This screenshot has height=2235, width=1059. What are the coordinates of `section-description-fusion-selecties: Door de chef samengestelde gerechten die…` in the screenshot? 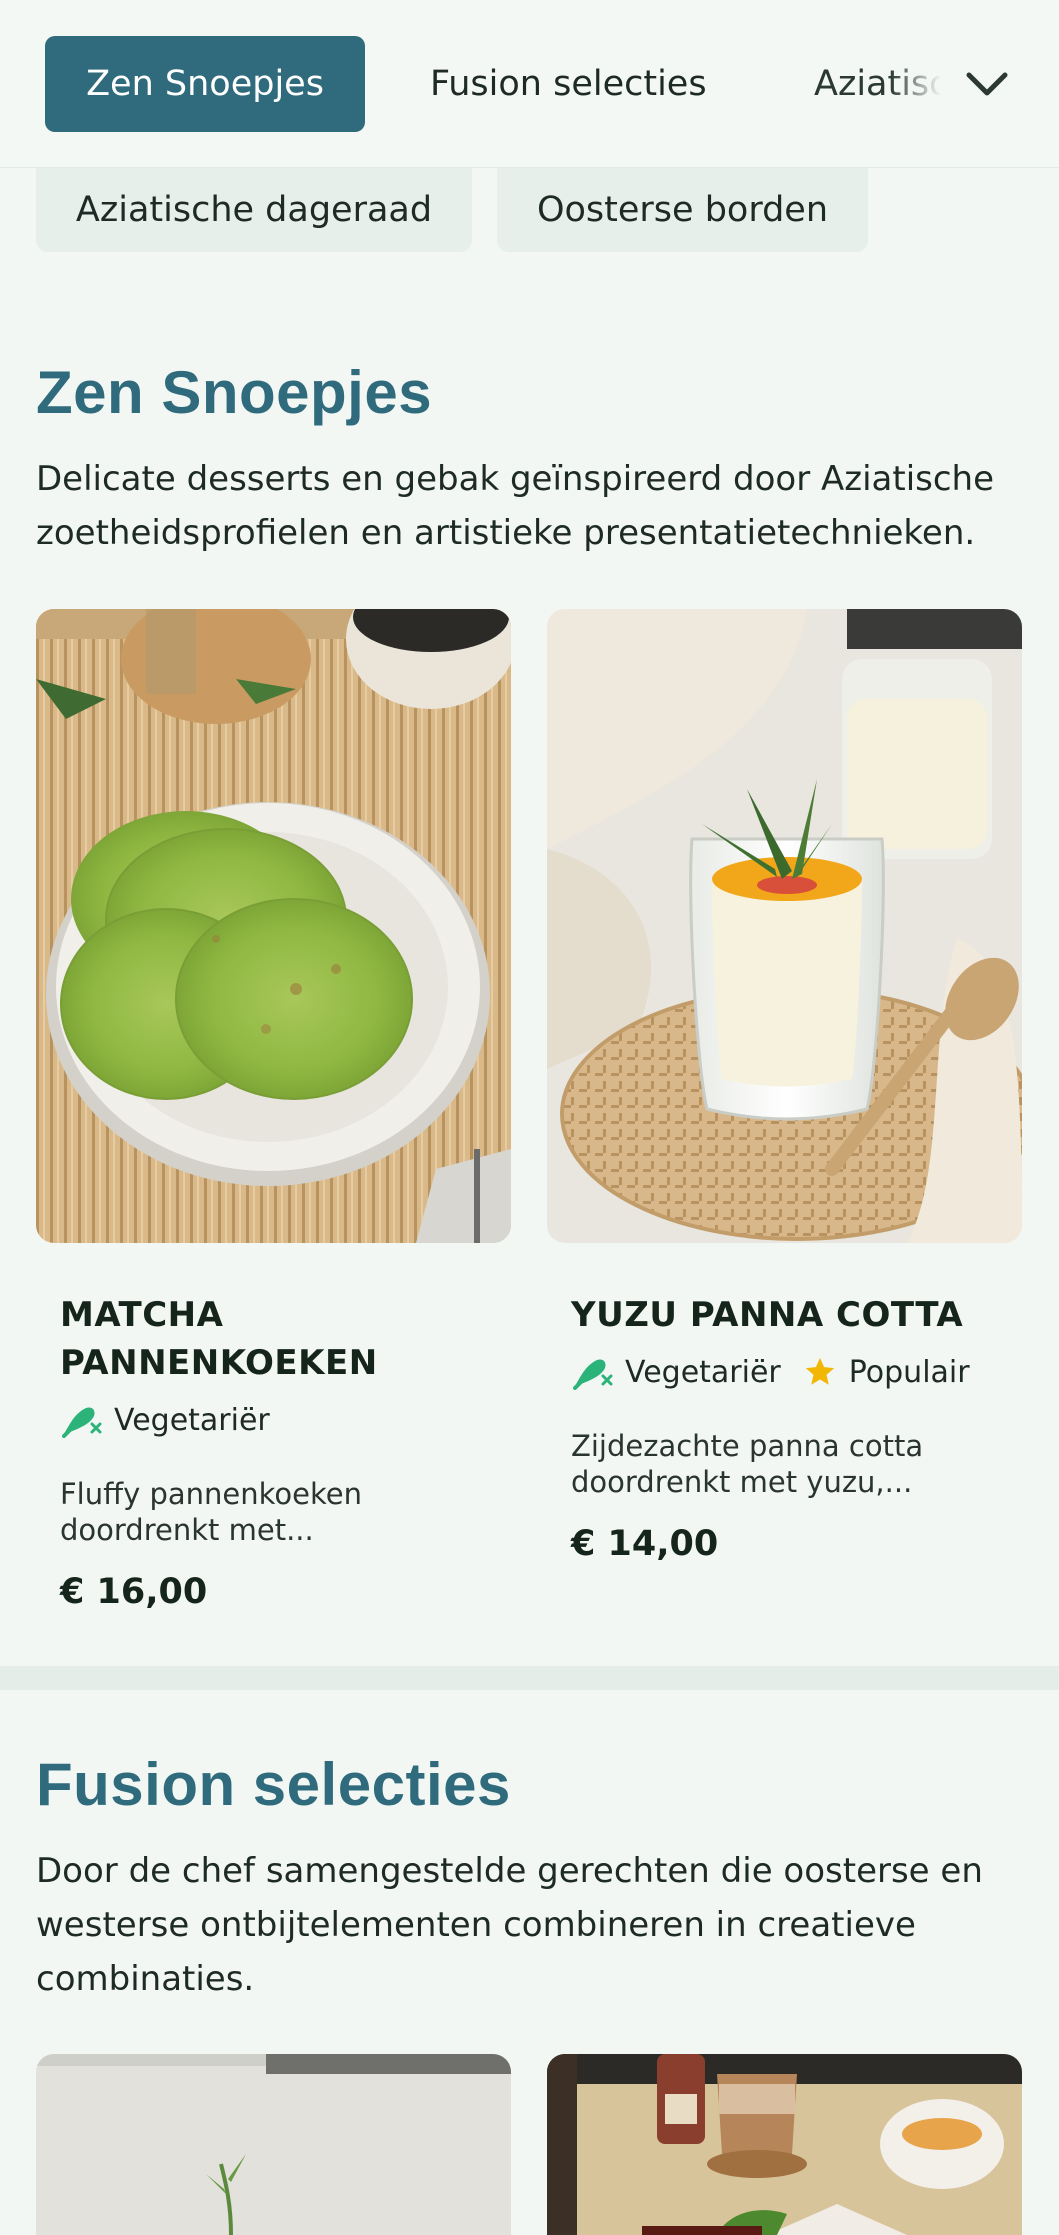 It's located at (509, 1925).